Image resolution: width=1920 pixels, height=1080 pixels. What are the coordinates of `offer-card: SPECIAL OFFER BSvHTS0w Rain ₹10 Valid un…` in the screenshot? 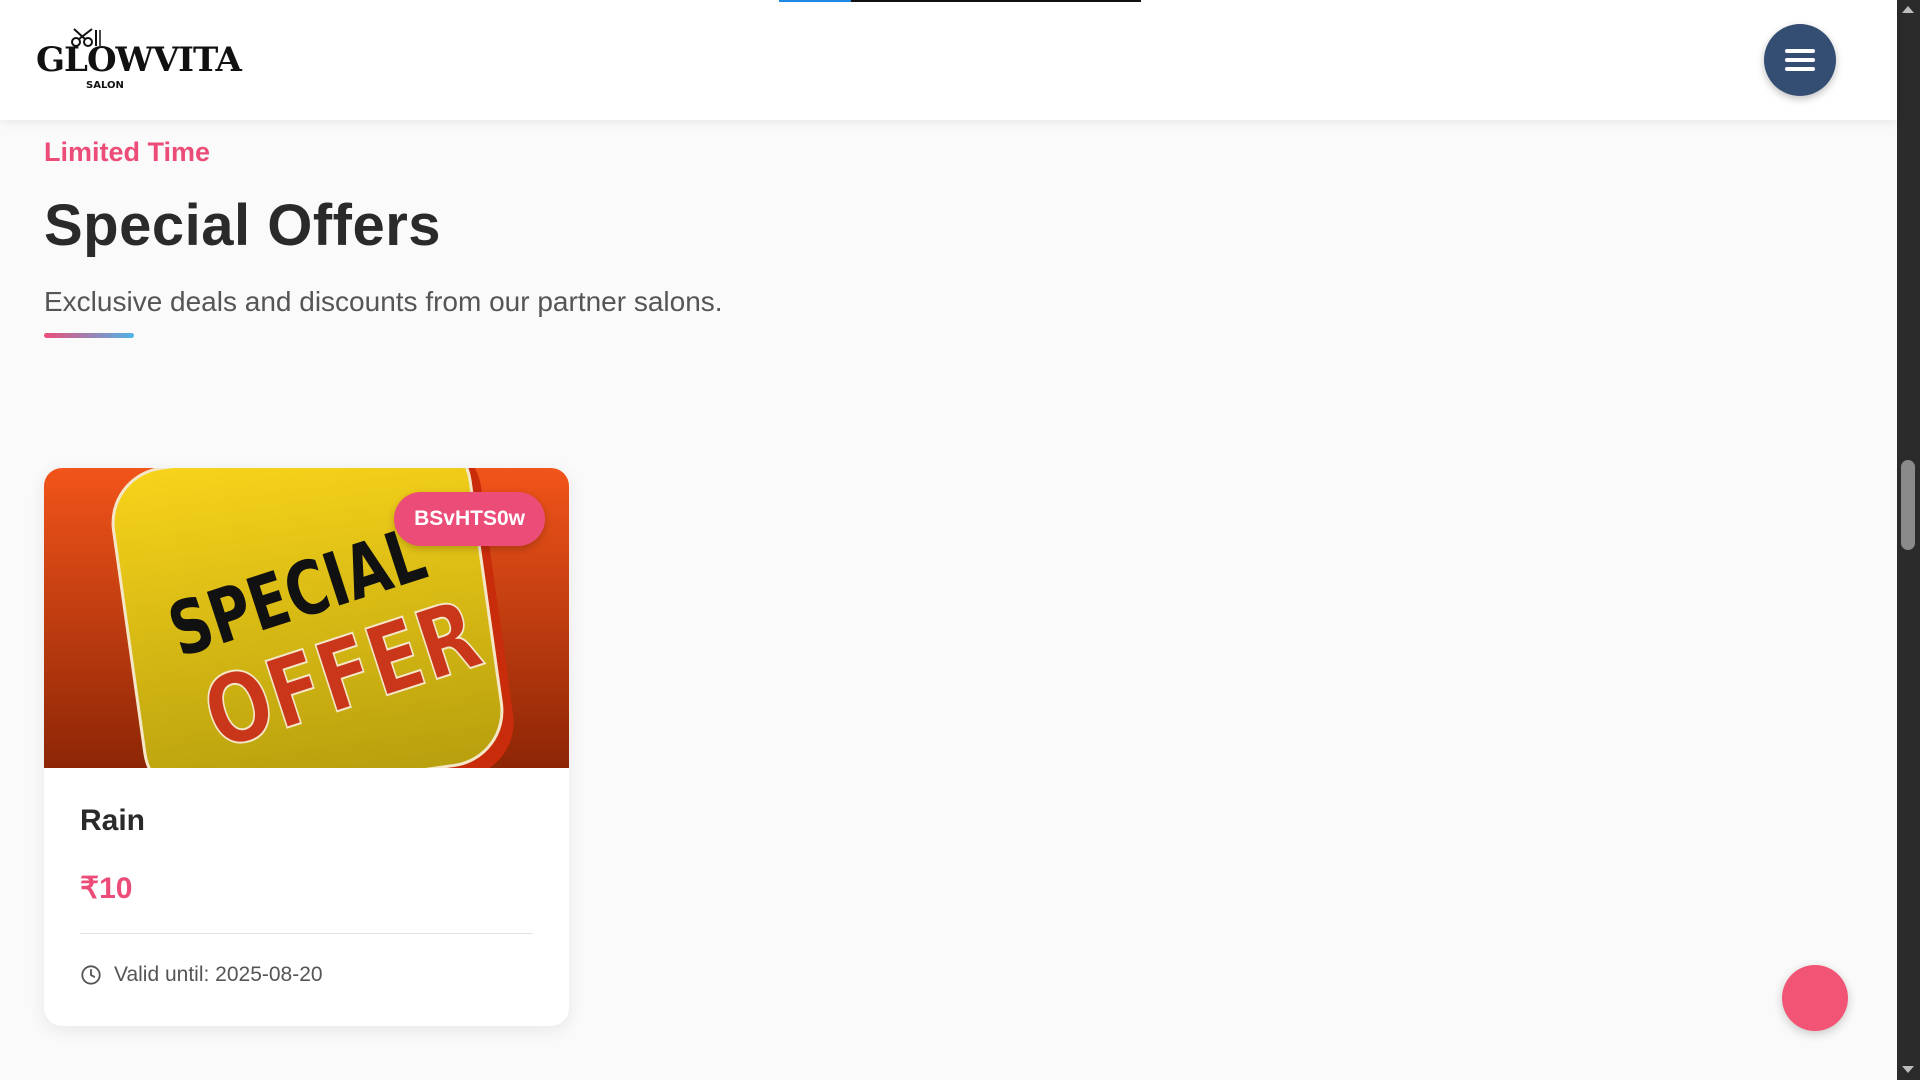 It's located at (306, 747).